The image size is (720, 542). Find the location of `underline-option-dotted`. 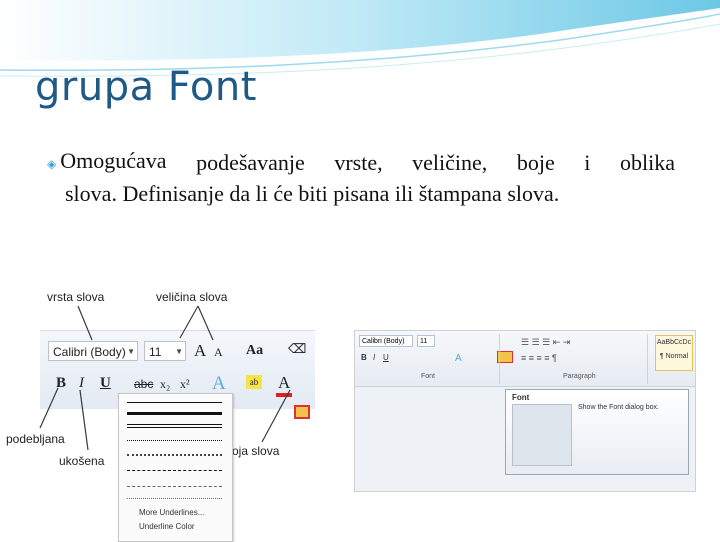

underline-option-dotted is located at coordinates (174, 440).